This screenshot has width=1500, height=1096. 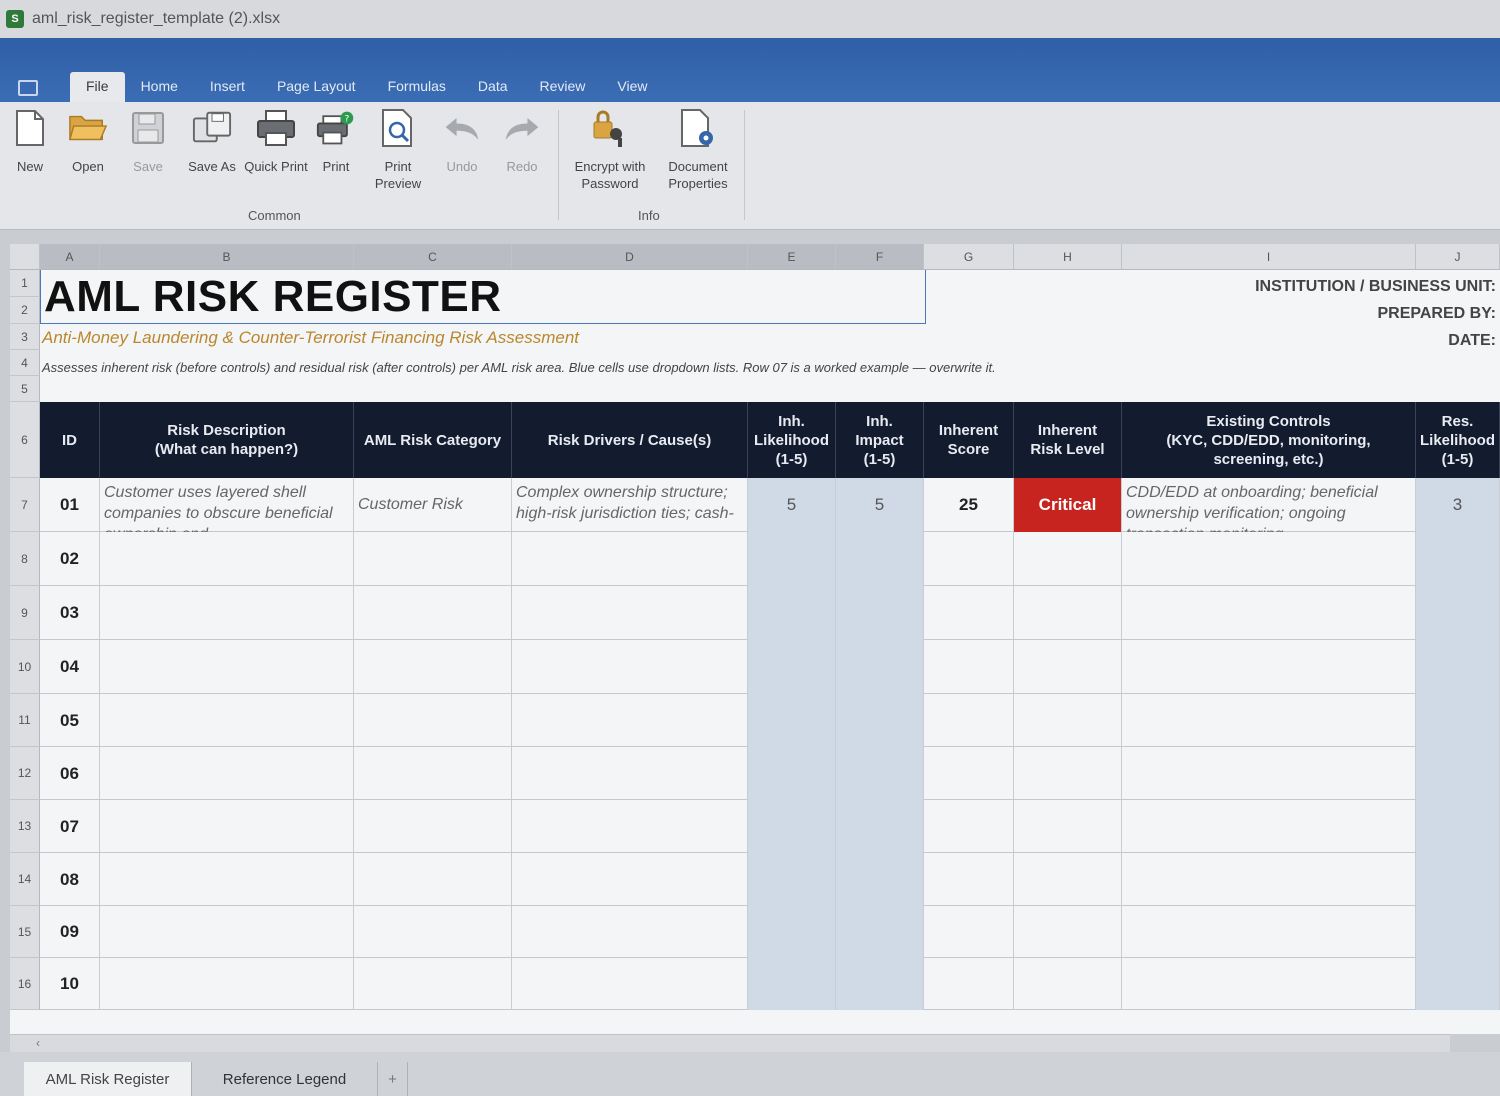 What do you see at coordinates (462, 141) in the screenshot?
I see `undo-button: Undo` at bounding box center [462, 141].